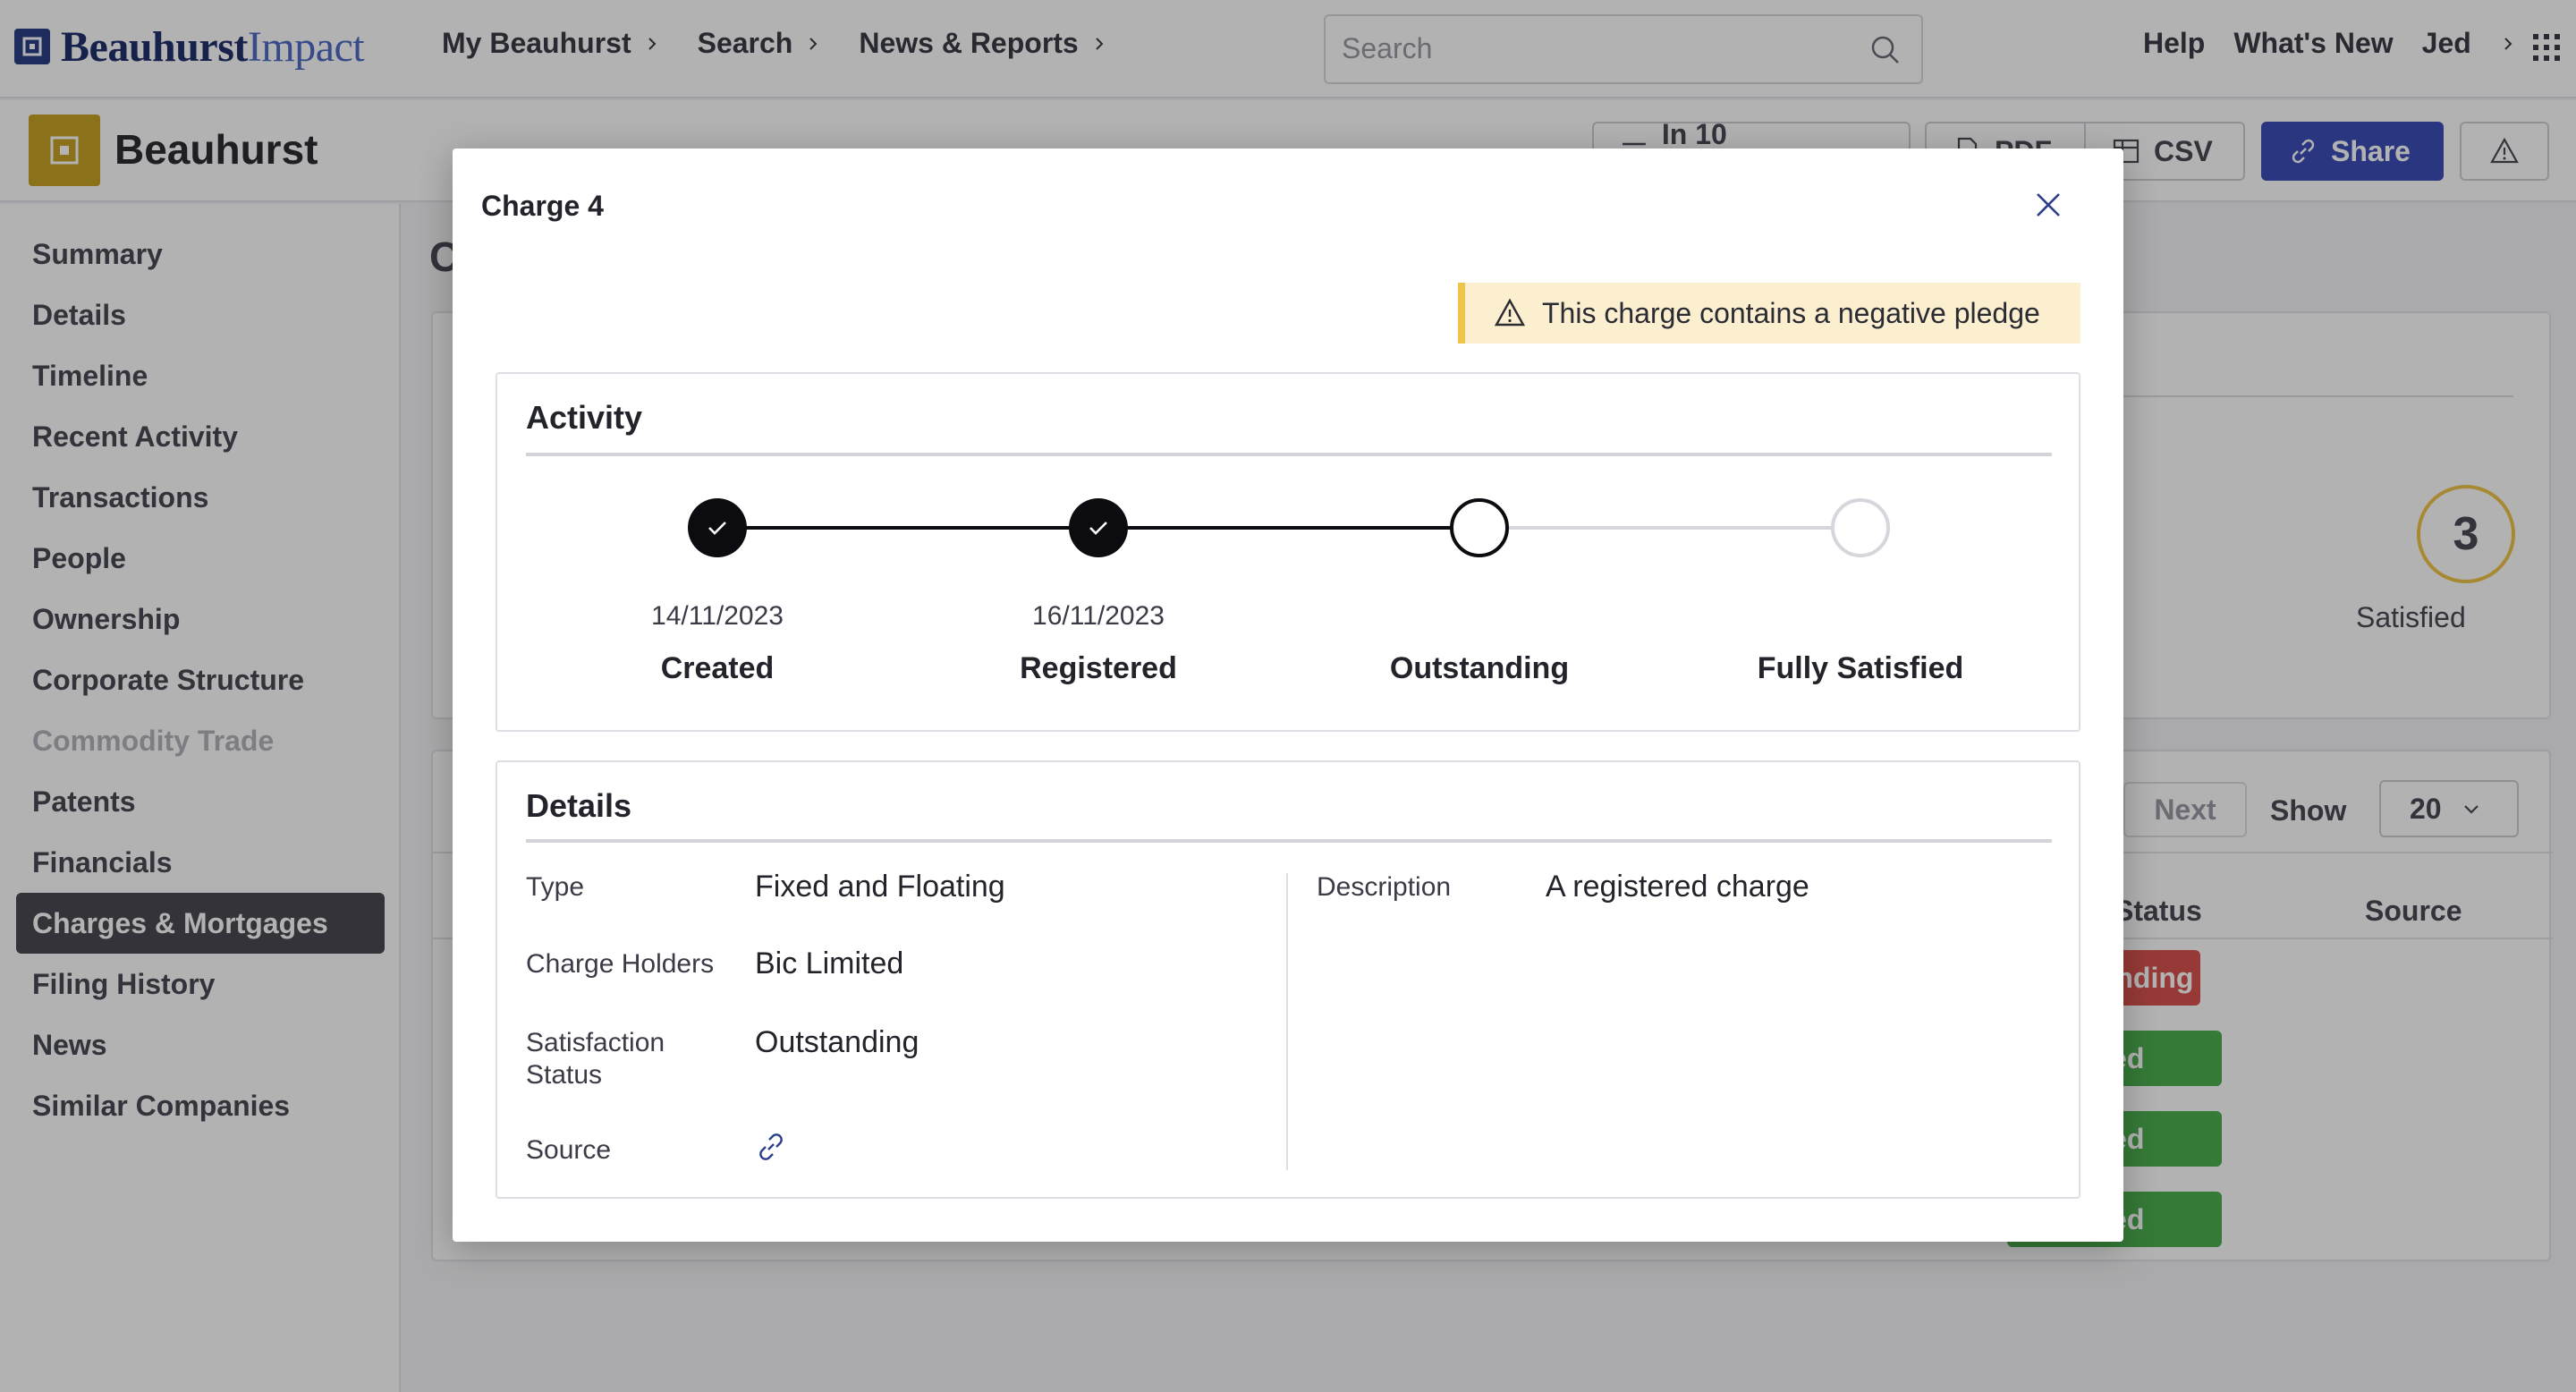  I want to click on satisfaction-status-value: Outstanding, so click(837, 1042).